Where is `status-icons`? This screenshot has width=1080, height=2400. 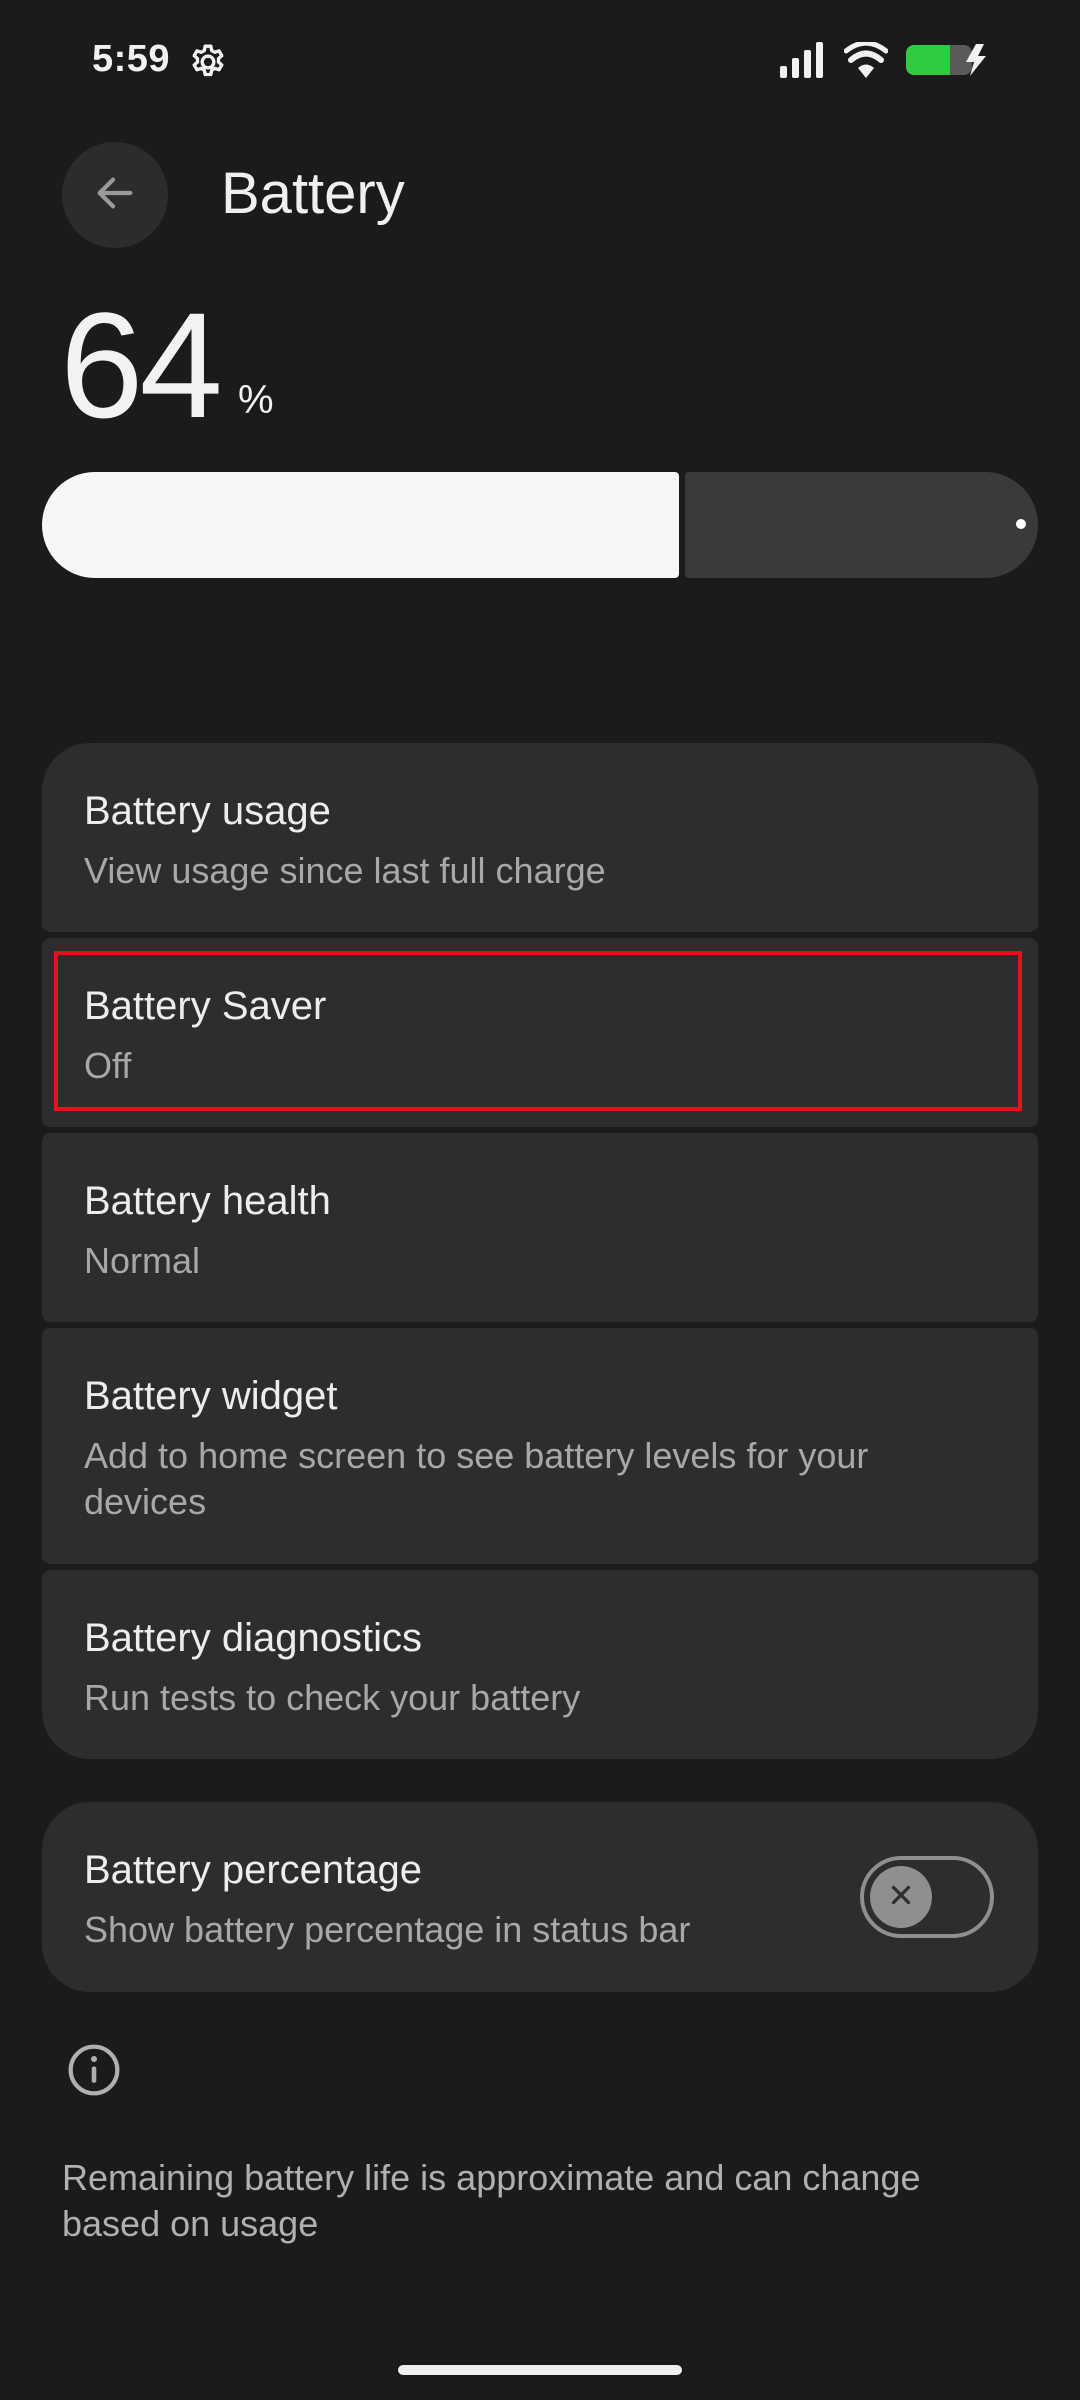 status-icons is located at coordinates (885, 60).